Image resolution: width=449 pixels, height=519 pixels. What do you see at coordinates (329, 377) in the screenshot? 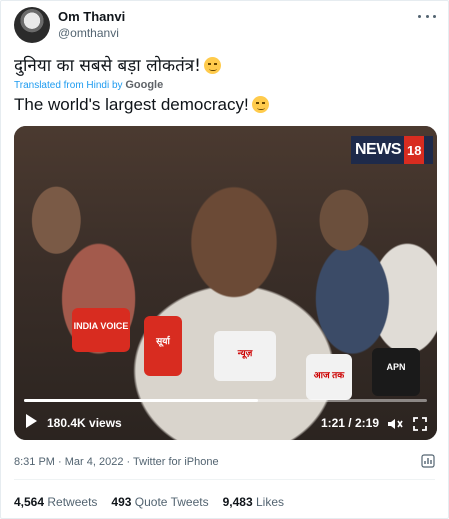
I see `microphone: आज तक` at bounding box center [329, 377].